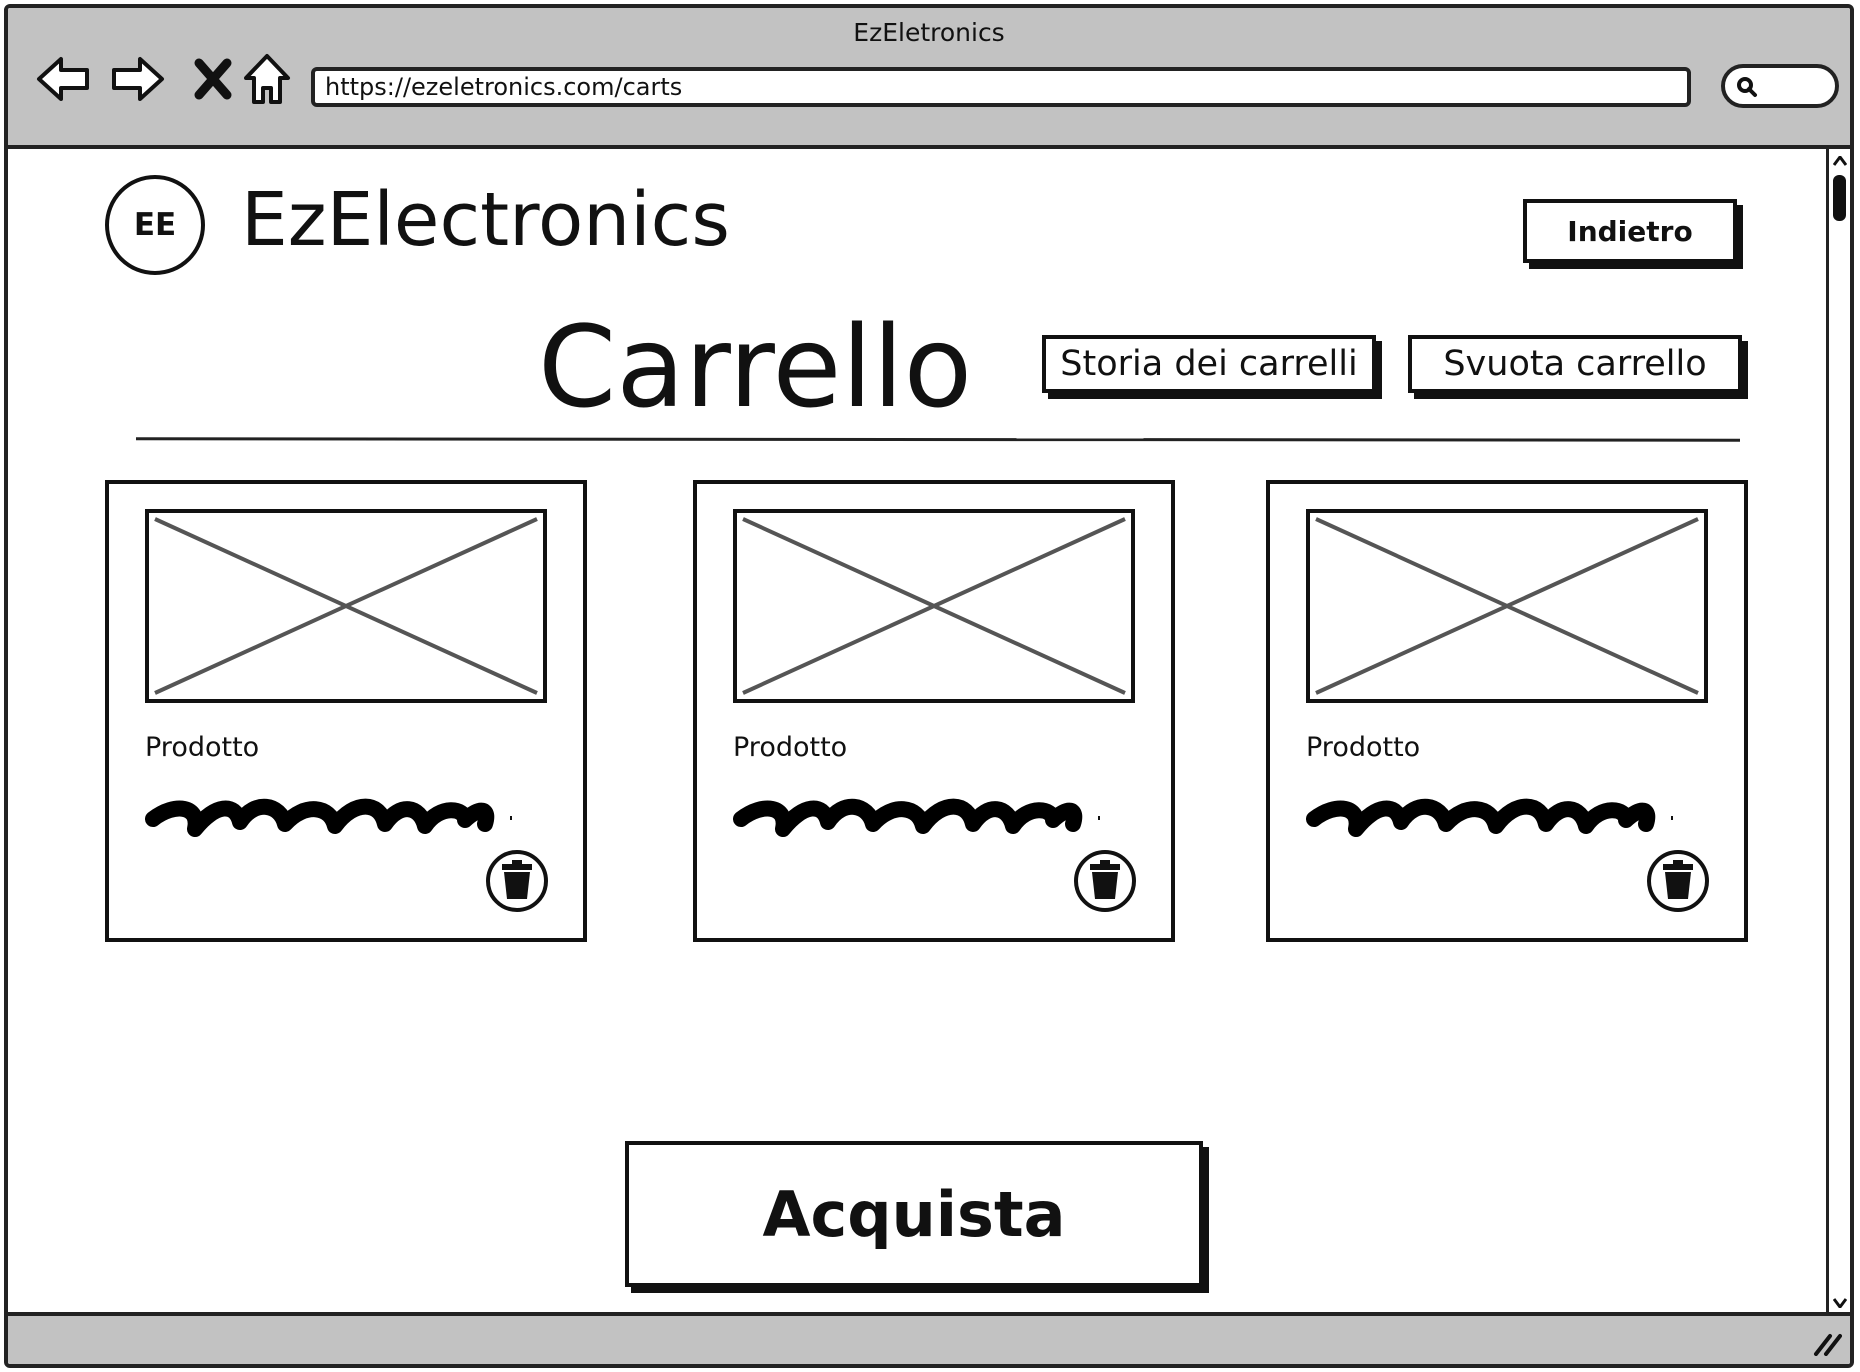 The image size is (1860, 1372). I want to click on window-title: EzEletronics, so click(929, 32).